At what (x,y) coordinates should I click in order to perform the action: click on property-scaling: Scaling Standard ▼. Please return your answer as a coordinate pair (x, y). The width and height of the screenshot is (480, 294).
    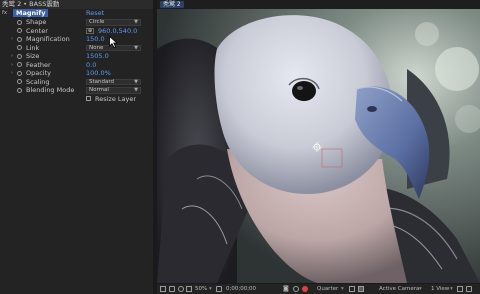
    Looking at the image, I should click on (76, 82).